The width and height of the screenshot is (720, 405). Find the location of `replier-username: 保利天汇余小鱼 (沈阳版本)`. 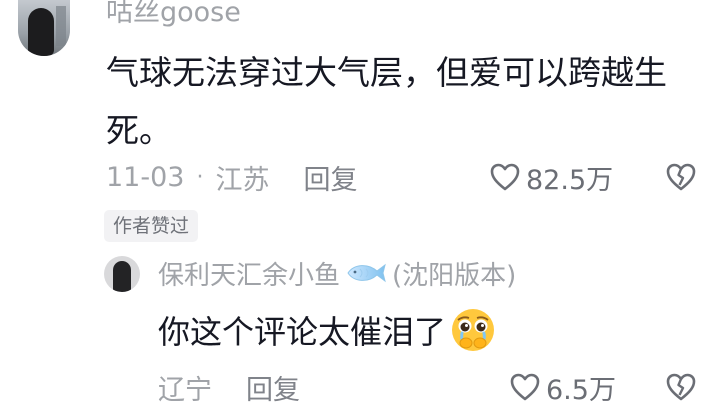

replier-username: 保利天汇余小鱼 (沈阳版本) is located at coordinates (337, 273).